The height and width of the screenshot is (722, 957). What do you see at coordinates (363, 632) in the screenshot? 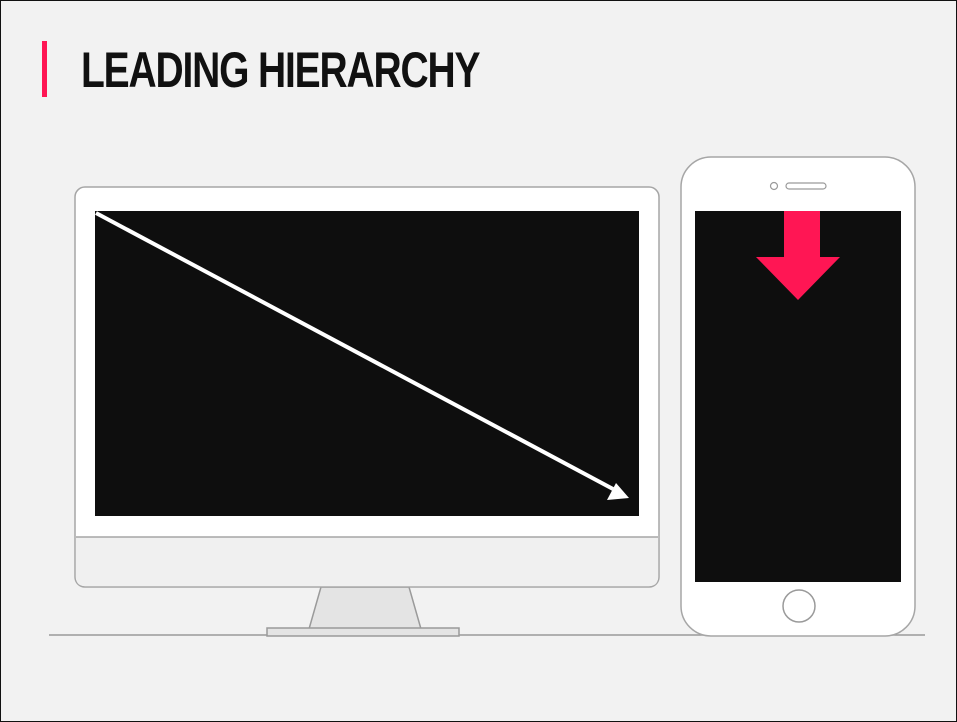
I see `monitor-base` at bounding box center [363, 632].